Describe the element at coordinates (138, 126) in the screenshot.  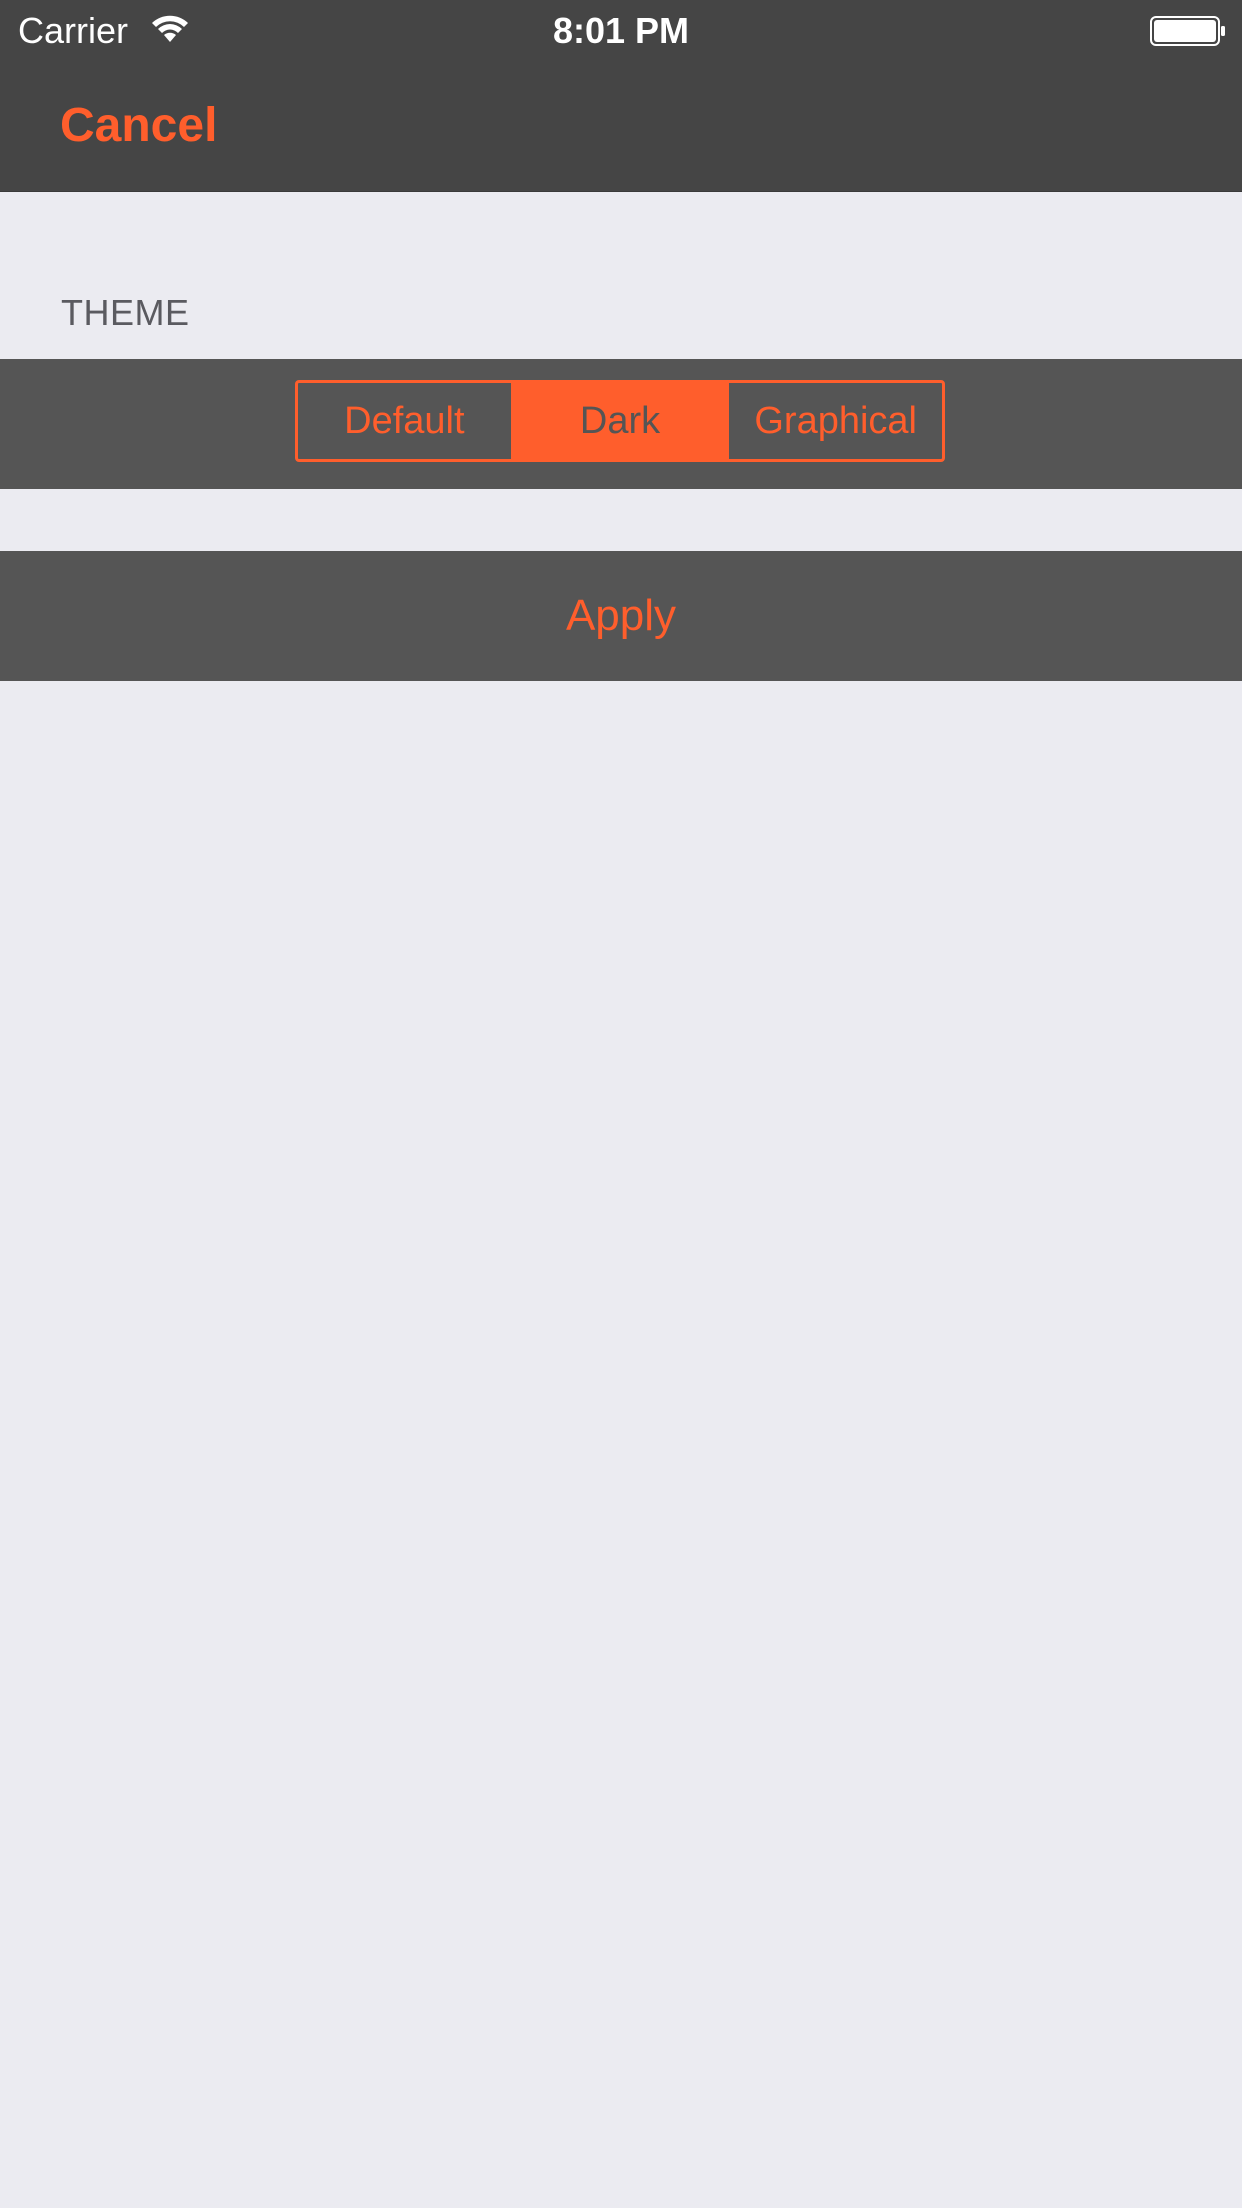
I see `cancel-button: Cancel` at that location.